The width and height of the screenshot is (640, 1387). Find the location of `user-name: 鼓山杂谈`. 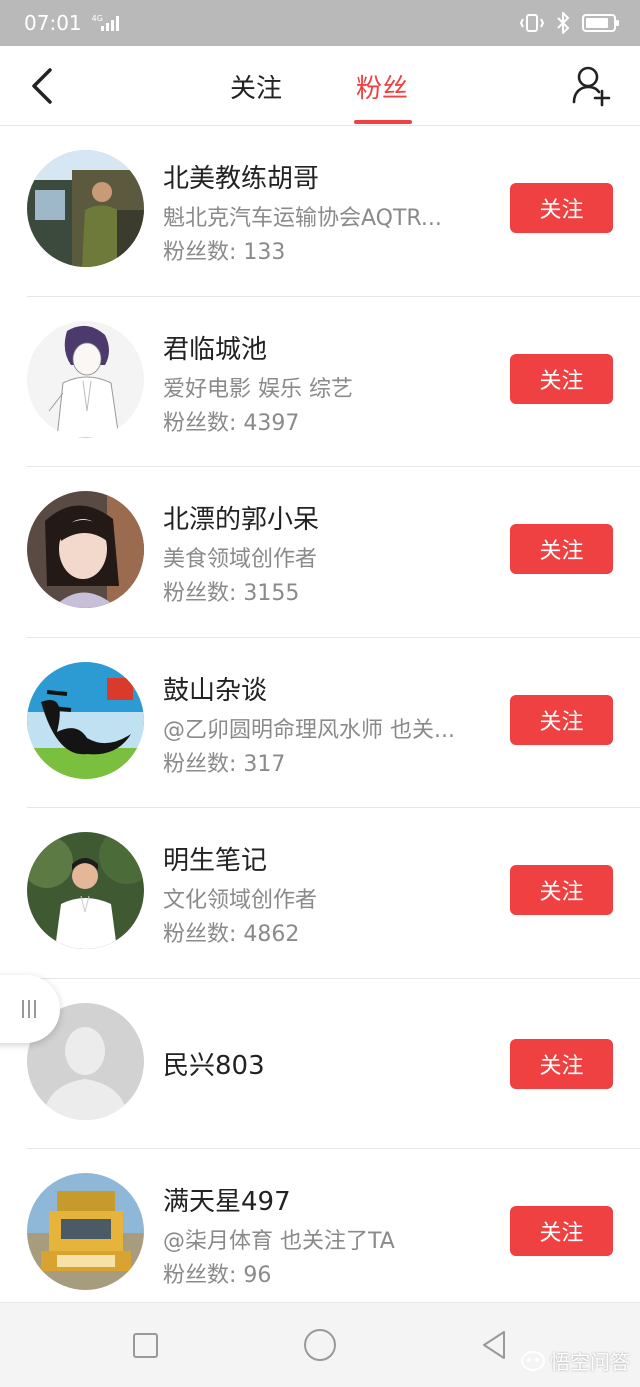

user-name: 鼓山杂谈 is located at coordinates (215, 690).